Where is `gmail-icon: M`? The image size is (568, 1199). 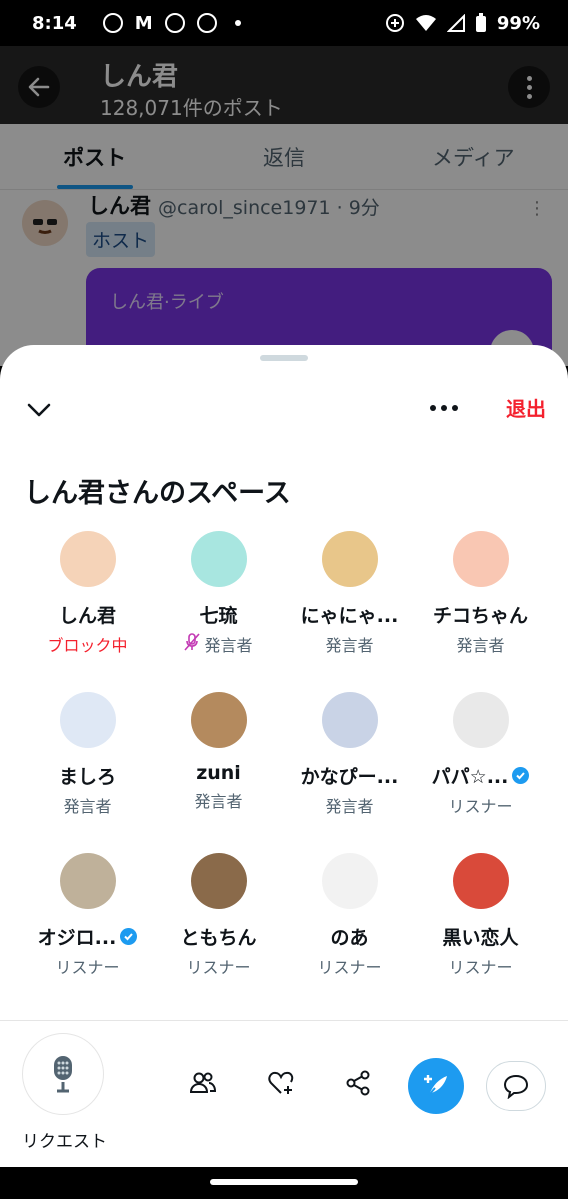
gmail-icon: M is located at coordinates (143, 23).